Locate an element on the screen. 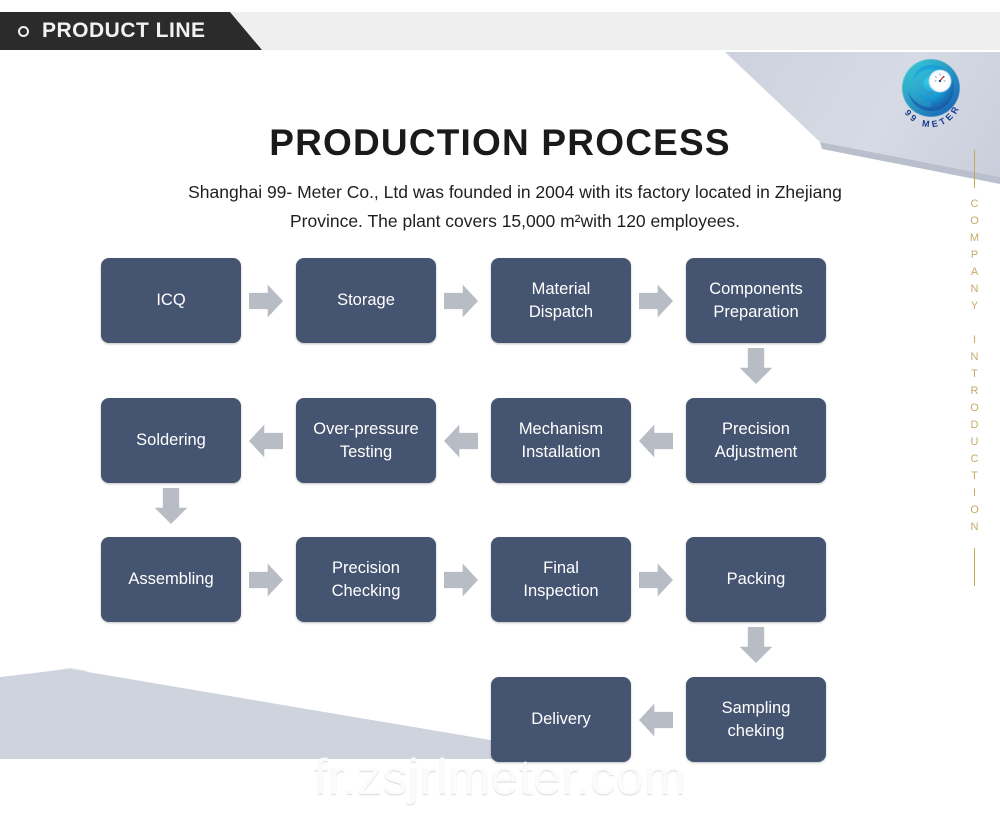 Image resolution: width=1000 pixels, height=832 pixels. process-step-final-inspection: Final Inspection is located at coordinates (561, 579).